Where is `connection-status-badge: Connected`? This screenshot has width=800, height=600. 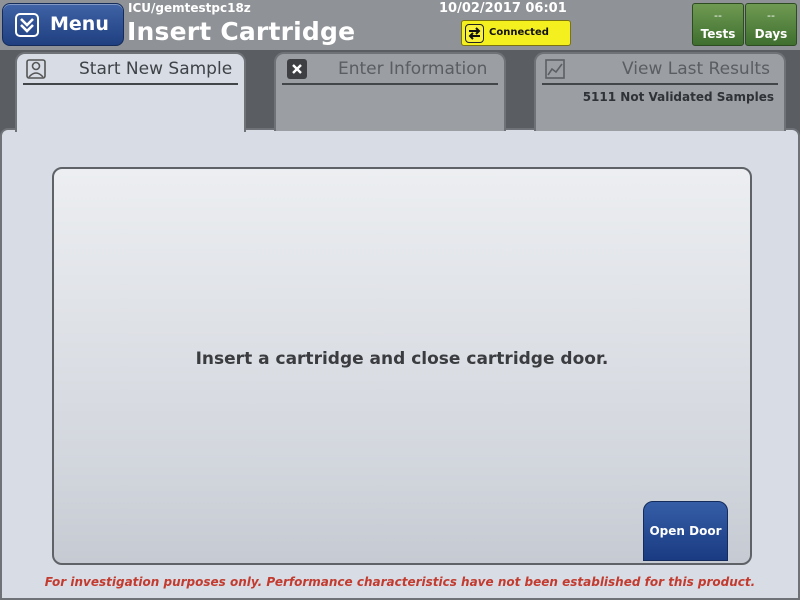
connection-status-badge: Connected is located at coordinates (516, 33).